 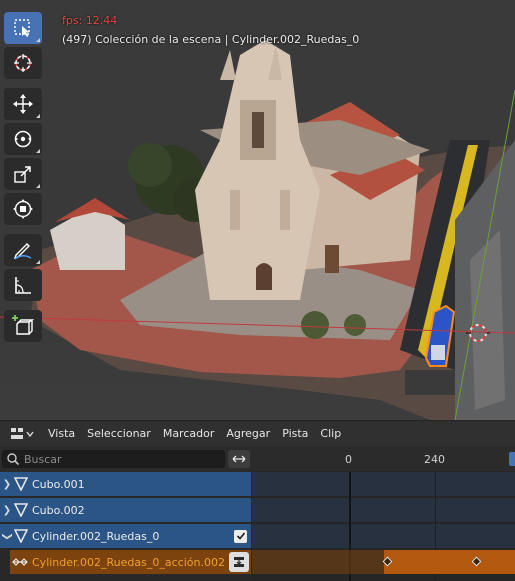 I want to click on push-down-action-button, so click(x=239, y=562).